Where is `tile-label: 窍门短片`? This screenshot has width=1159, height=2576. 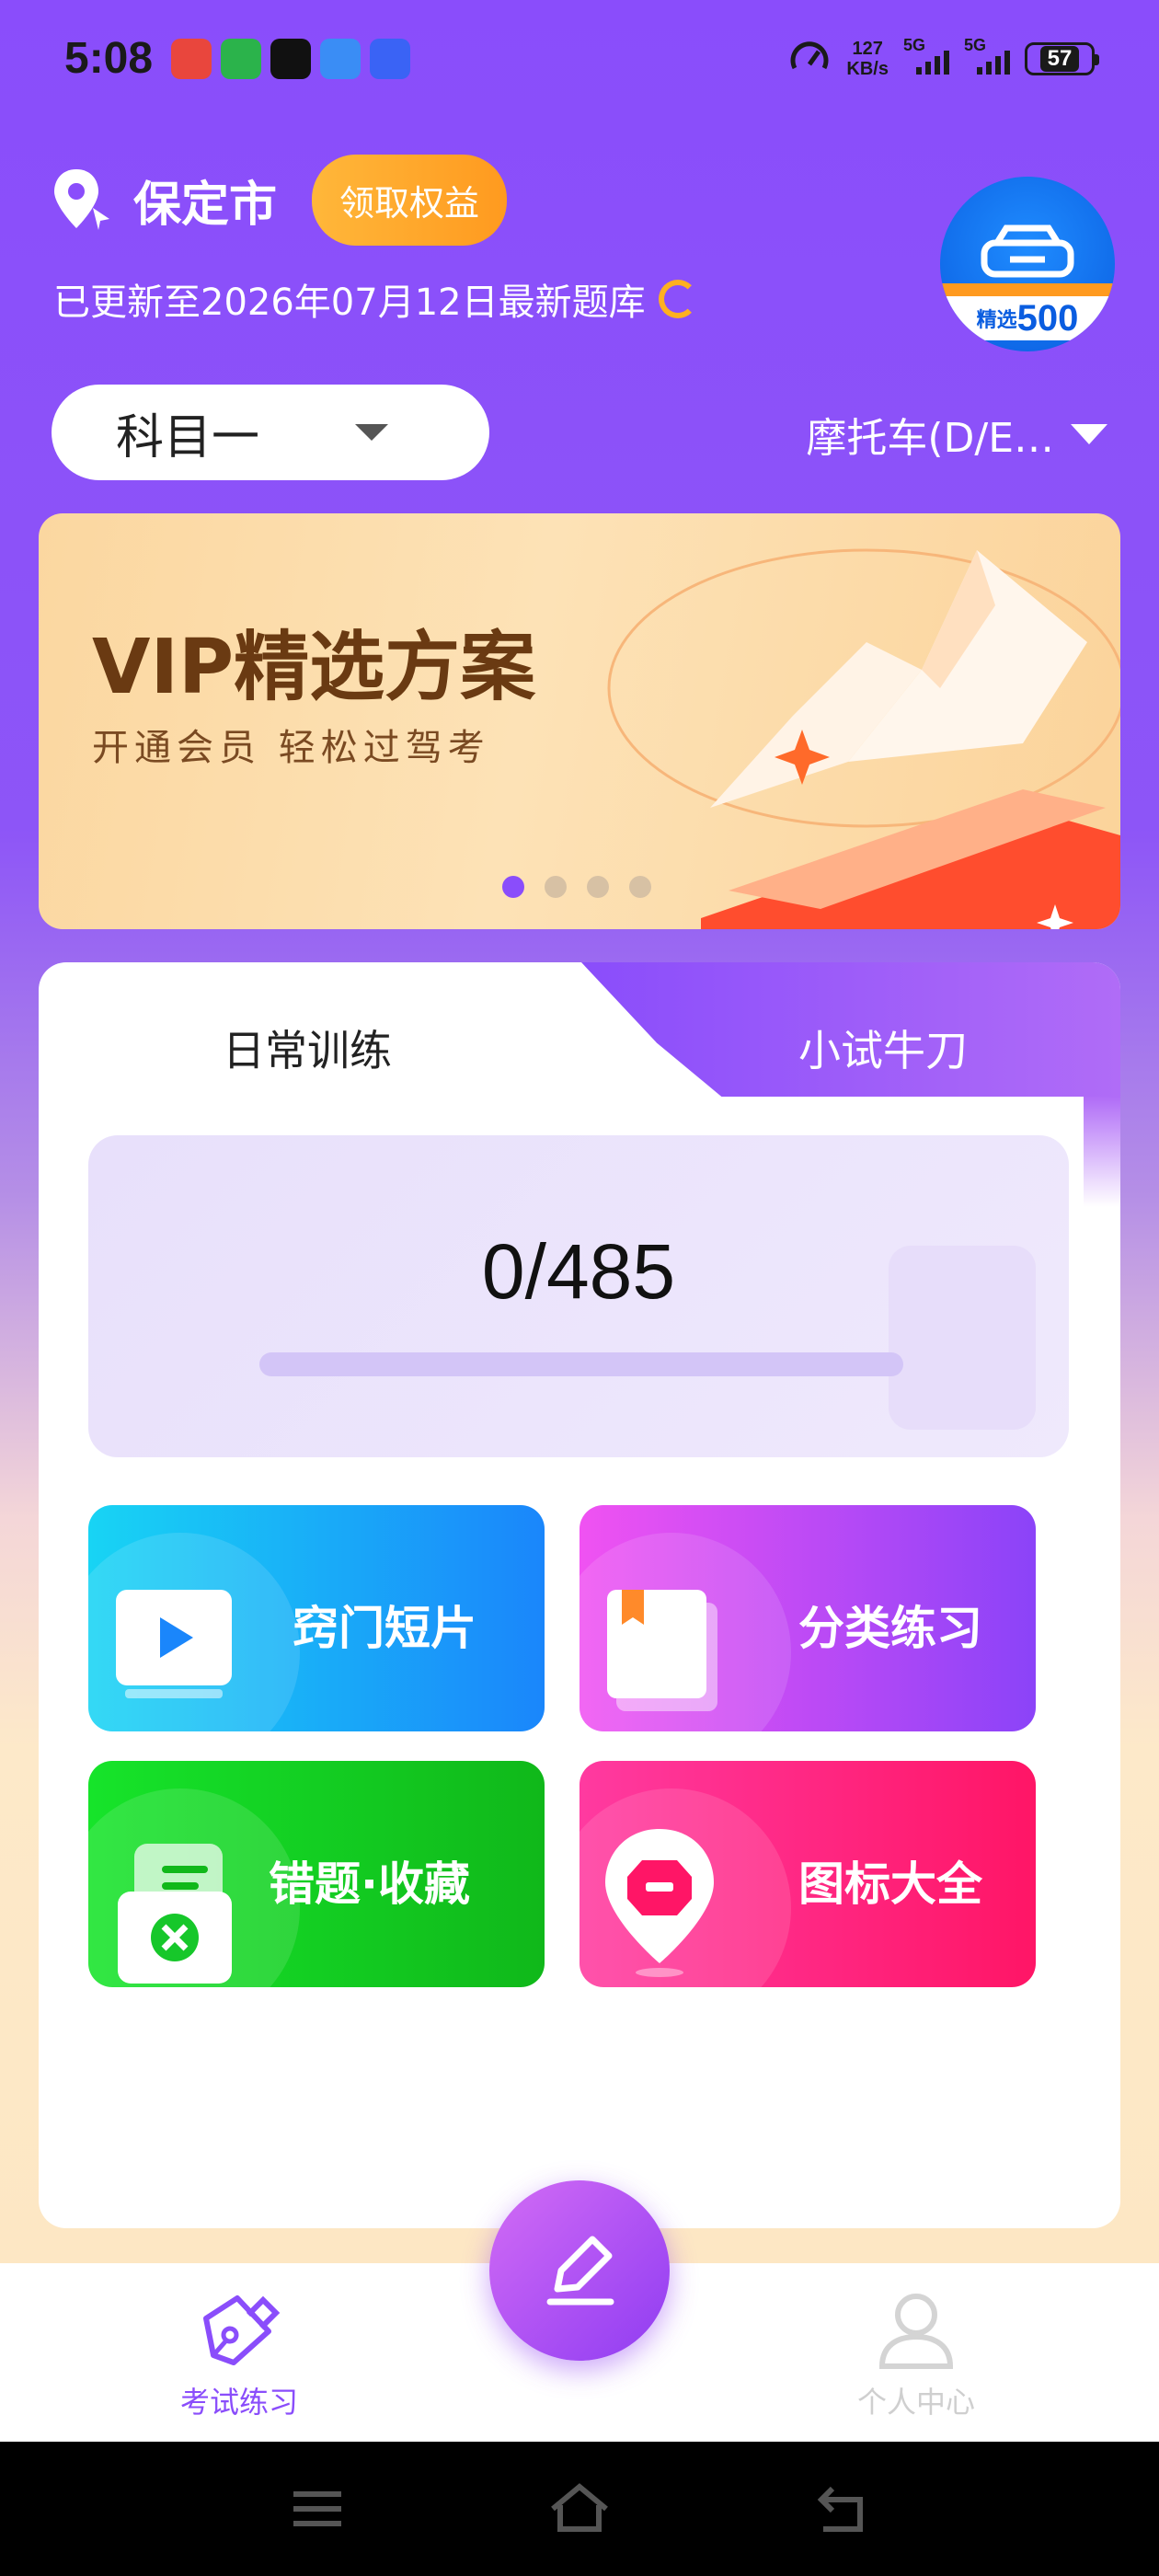 tile-label: 窍门短片 is located at coordinates (384, 1628).